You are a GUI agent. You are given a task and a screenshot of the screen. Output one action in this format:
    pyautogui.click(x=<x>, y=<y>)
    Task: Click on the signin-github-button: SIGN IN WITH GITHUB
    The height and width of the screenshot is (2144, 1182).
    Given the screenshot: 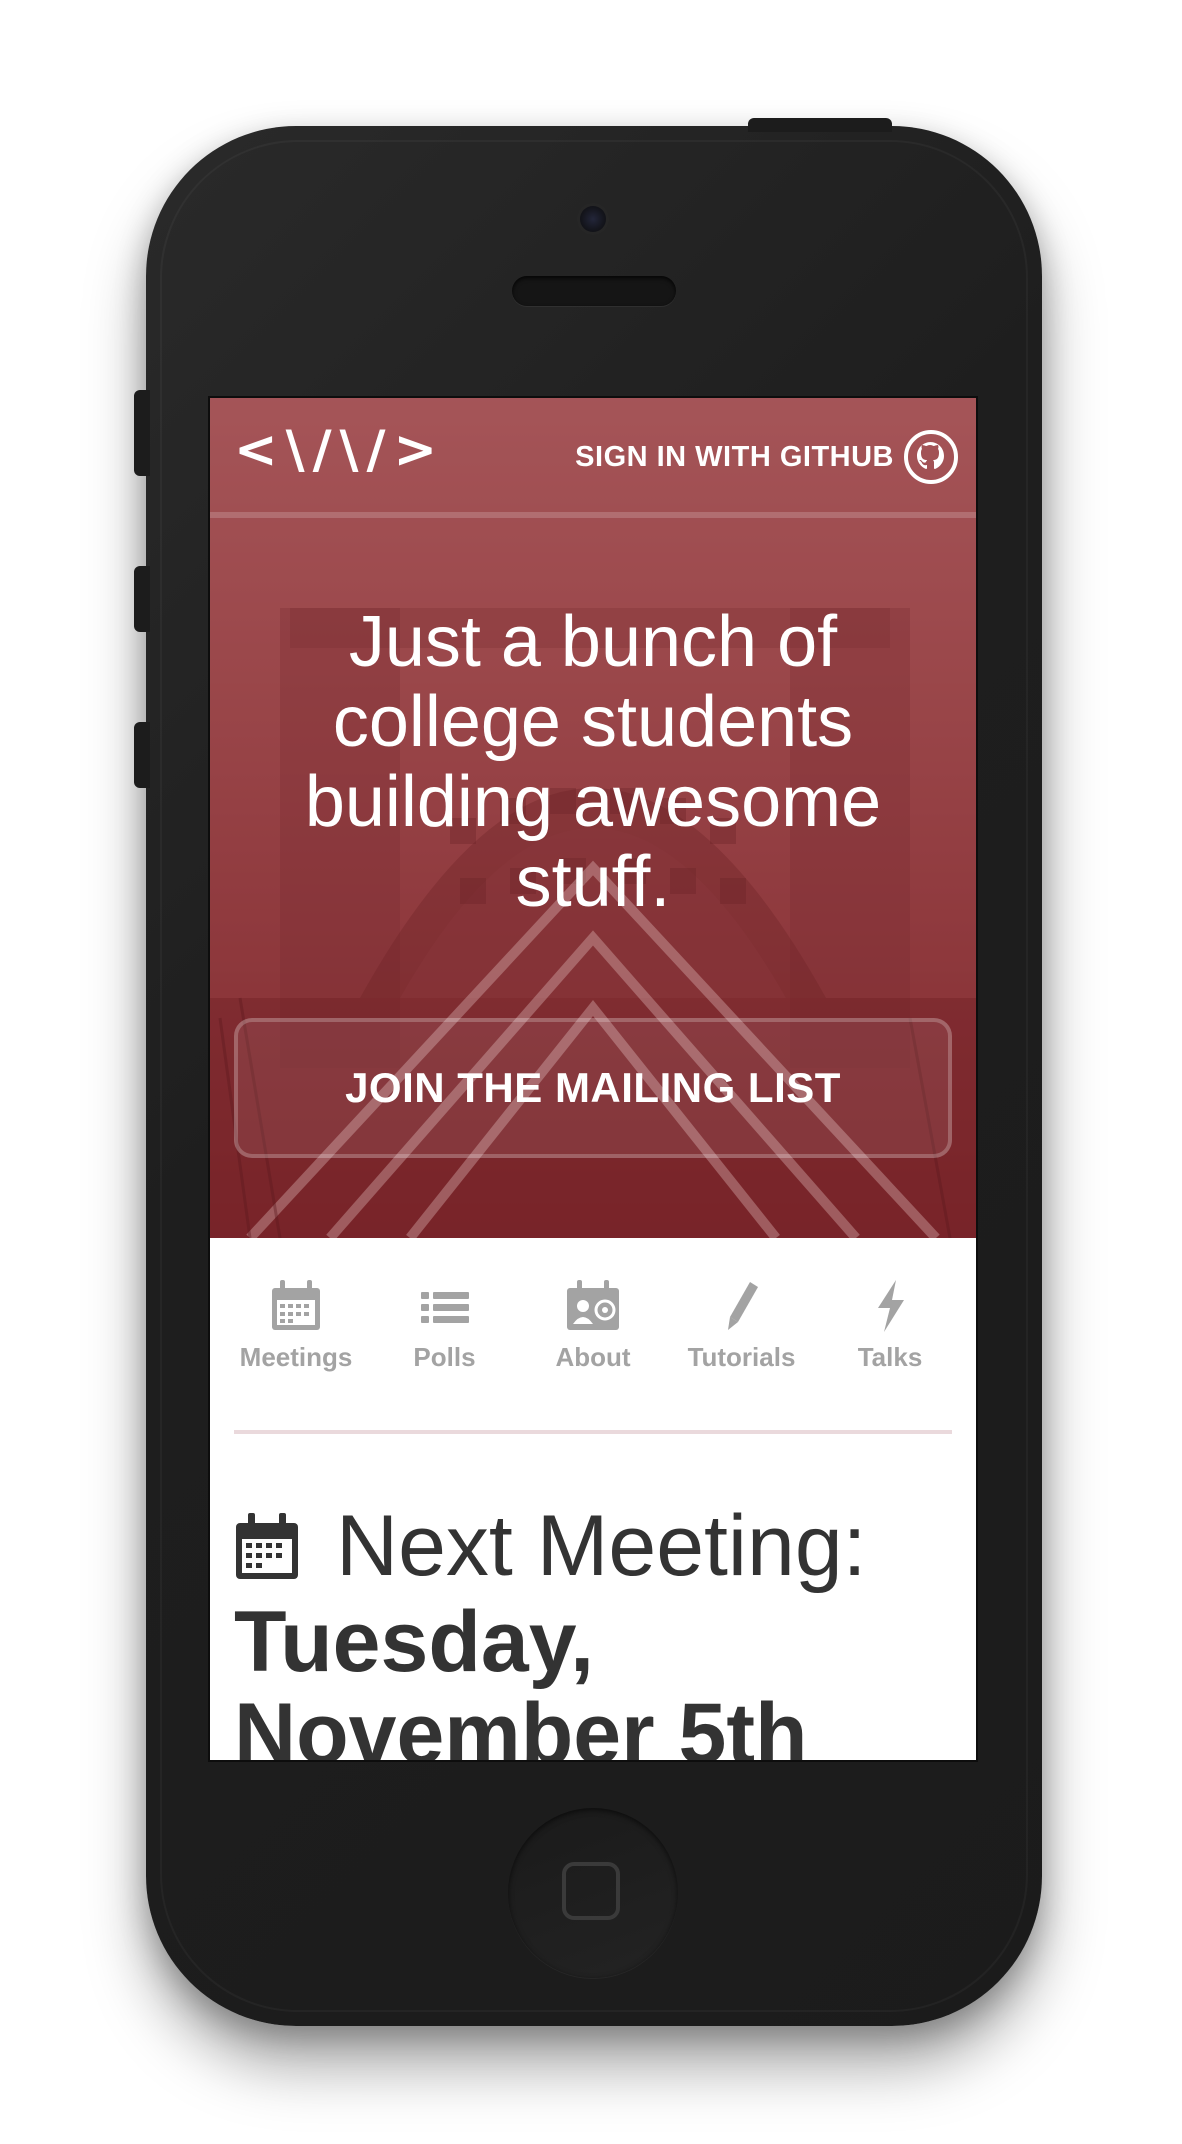 What is the action you would take?
    pyautogui.click(x=766, y=457)
    